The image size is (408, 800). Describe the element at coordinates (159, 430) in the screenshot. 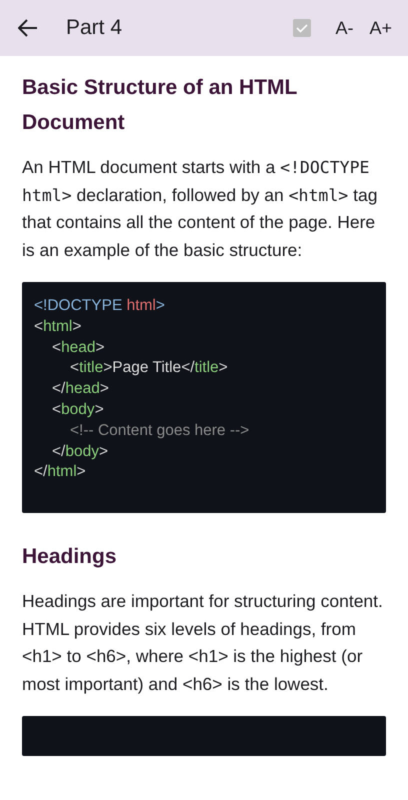

I see `code-line: <!-- Content goes here -->` at that location.